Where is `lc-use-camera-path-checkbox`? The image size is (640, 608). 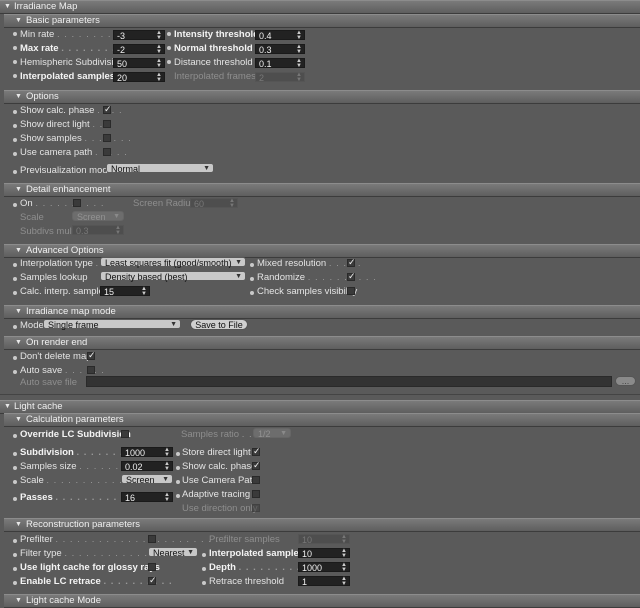
lc-use-camera-path-checkbox is located at coordinates (256, 480).